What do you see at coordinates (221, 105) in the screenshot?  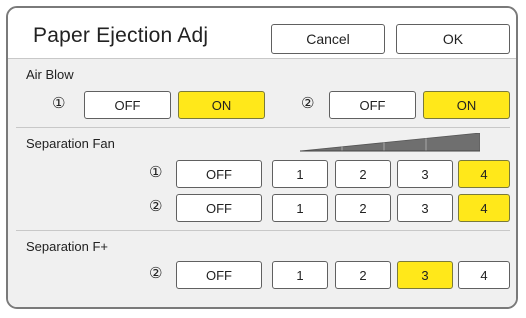 I see `air-blow-1-on-button: ON` at bounding box center [221, 105].